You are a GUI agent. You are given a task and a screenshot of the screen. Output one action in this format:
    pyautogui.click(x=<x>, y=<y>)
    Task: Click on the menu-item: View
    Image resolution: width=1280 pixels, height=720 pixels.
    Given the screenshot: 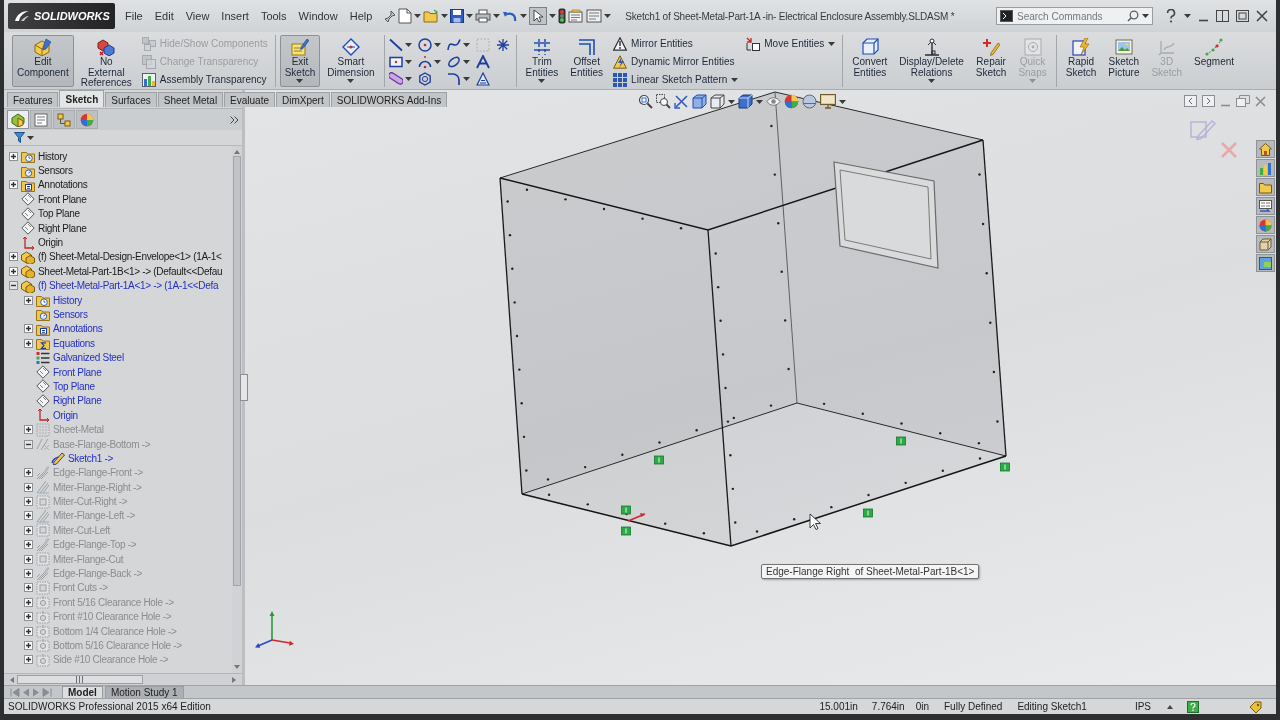 What is the action you would take?
    pyautogui.click(x=197, y=16)
    